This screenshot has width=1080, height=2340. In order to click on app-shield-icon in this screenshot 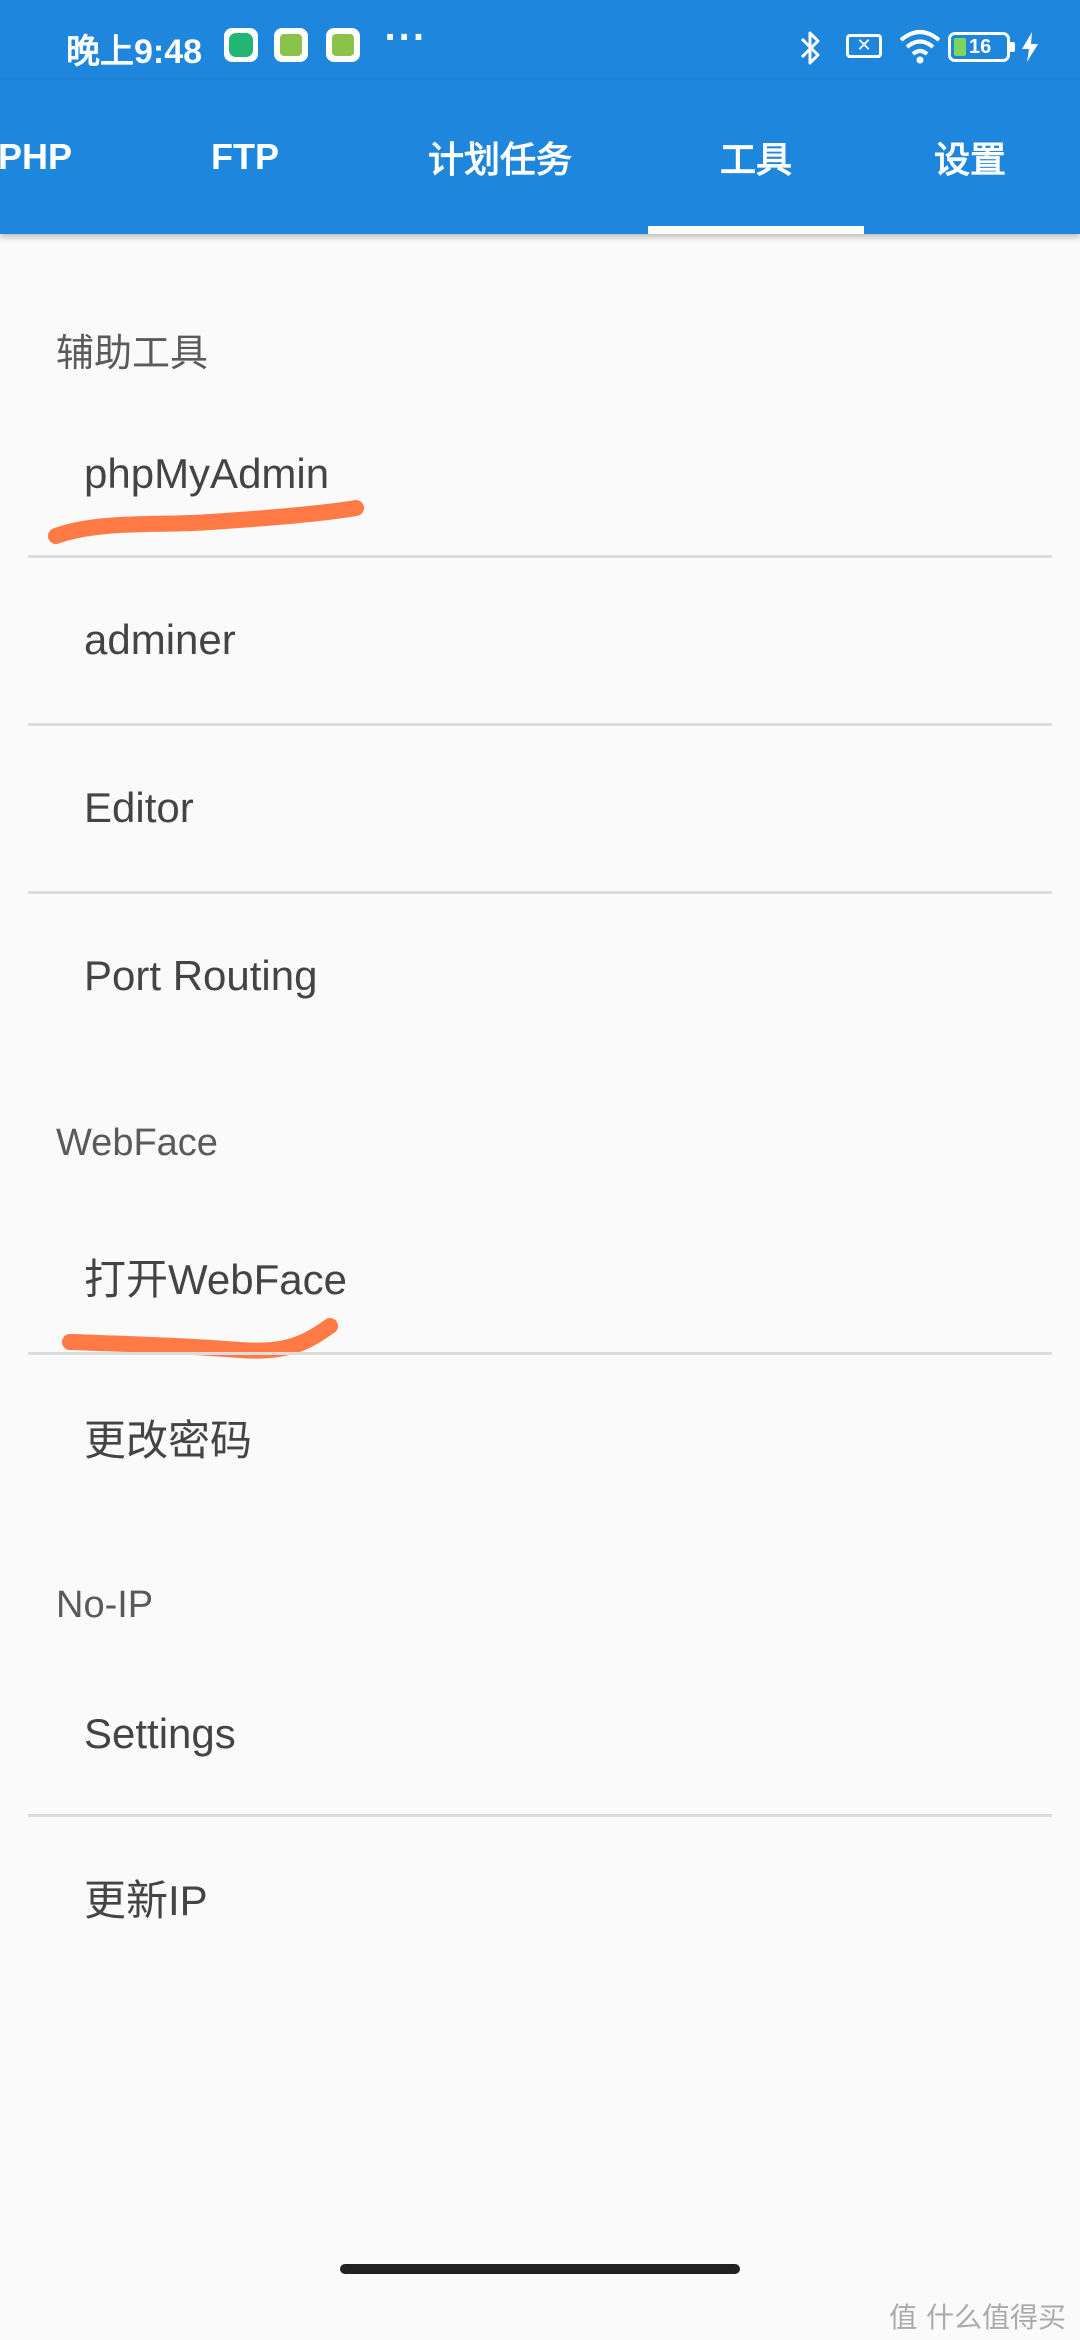, I will do `click(241, 45)`.